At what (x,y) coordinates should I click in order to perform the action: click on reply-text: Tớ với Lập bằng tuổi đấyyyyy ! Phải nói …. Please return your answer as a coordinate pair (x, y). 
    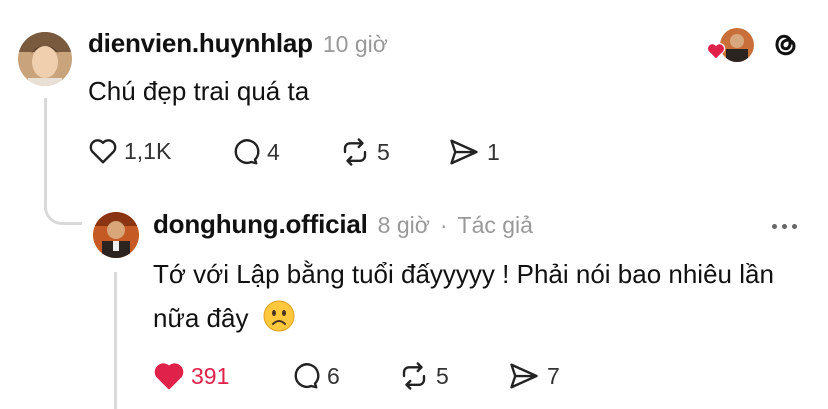
    Looking at the image, I should click on (463, 296).